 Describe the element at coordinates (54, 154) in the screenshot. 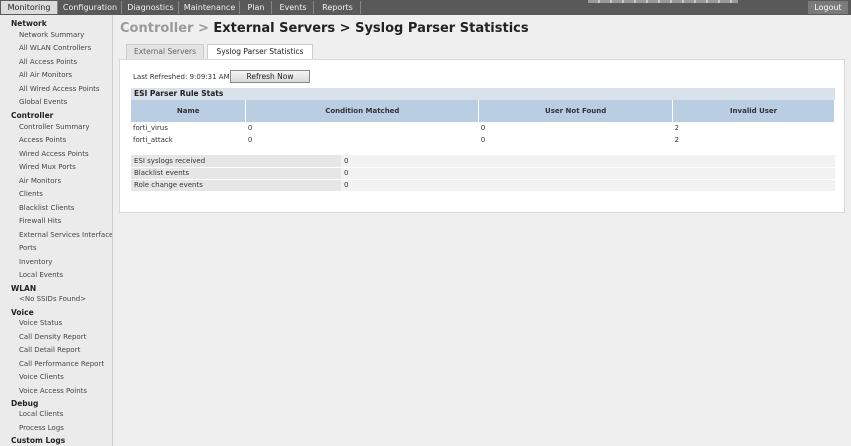

I see `sidebar-item-wired-access-points: Wired Access Points` at that location.